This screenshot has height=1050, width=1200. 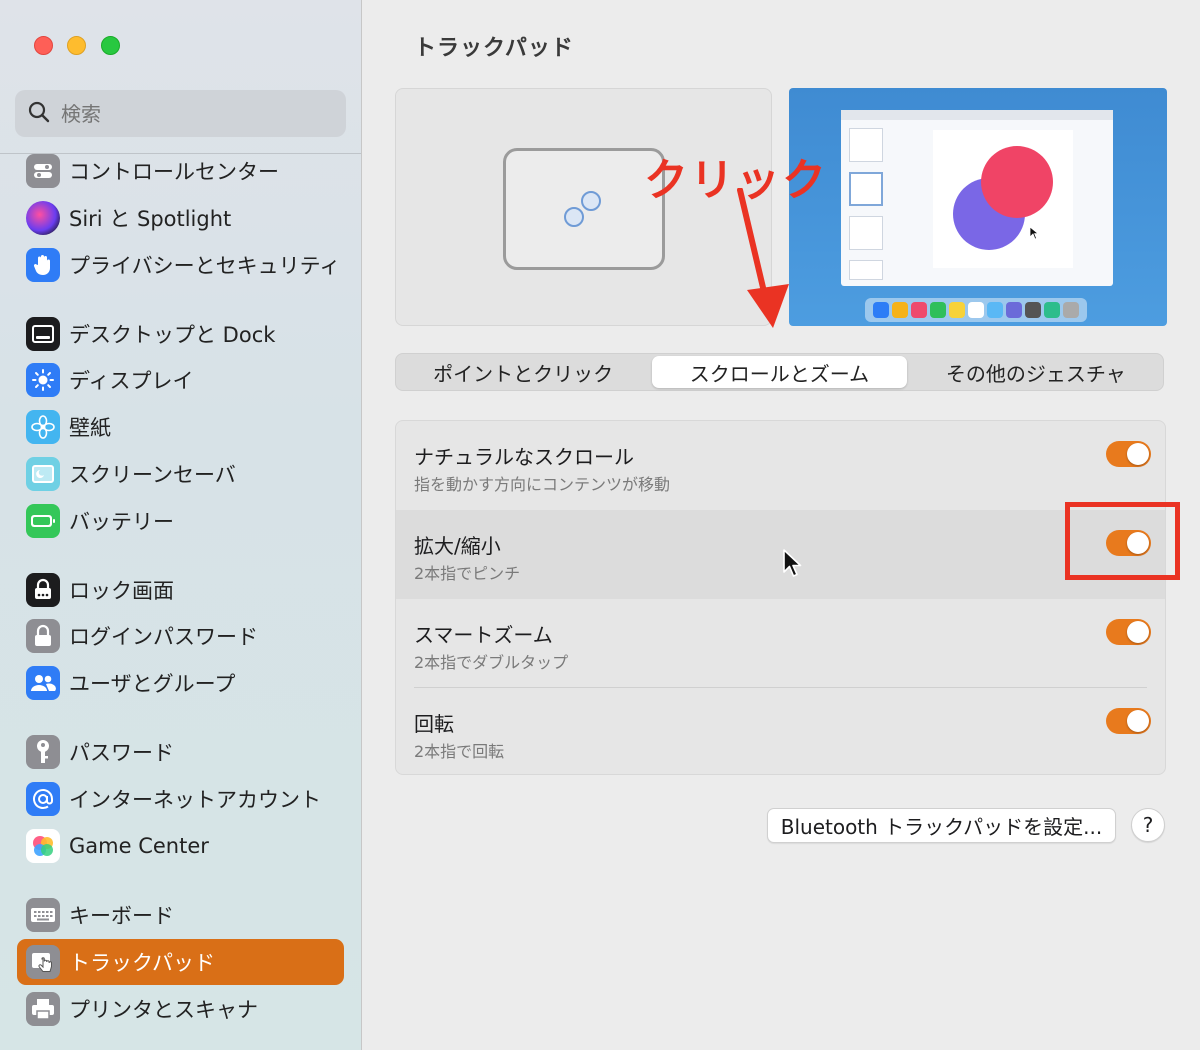 I want to click on setting-subtitle: 2本指でダブルタップ, so click(x=491, y=662).